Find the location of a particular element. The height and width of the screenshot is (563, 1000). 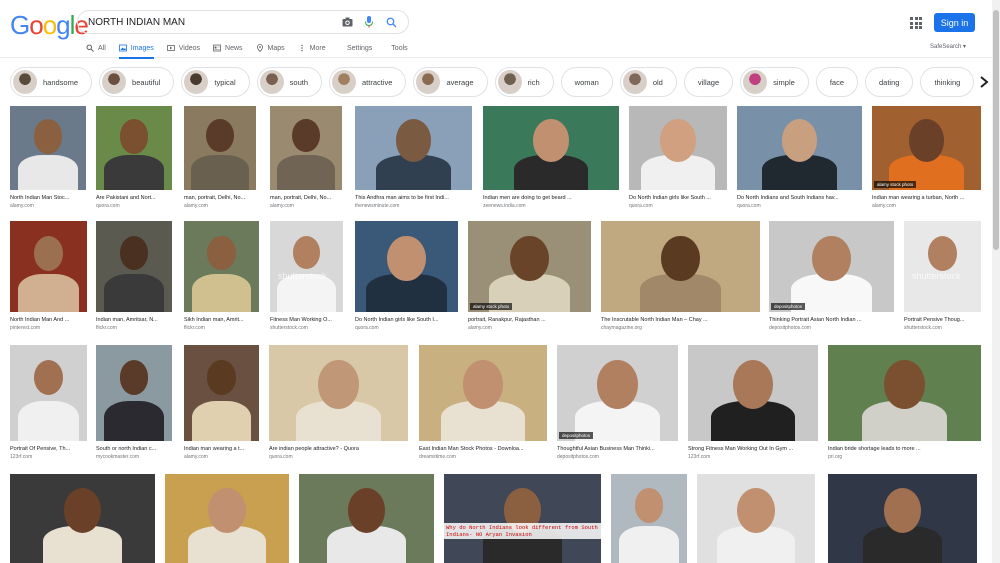

tab-more: More is located at coordinates (312, 48).